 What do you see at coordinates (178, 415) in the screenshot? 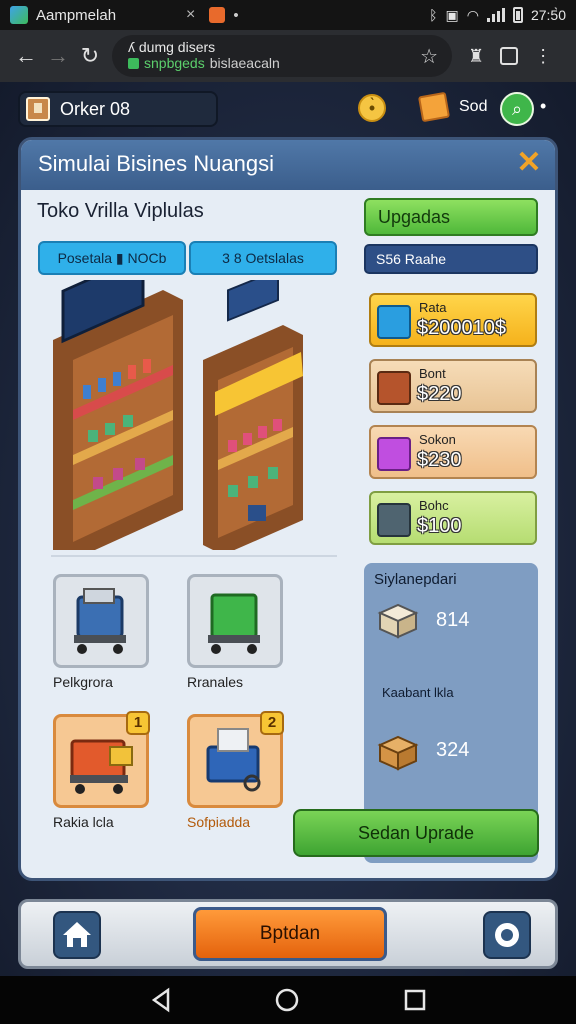
I see `shop-shelves-illustration` at bounding box center [178, 415].